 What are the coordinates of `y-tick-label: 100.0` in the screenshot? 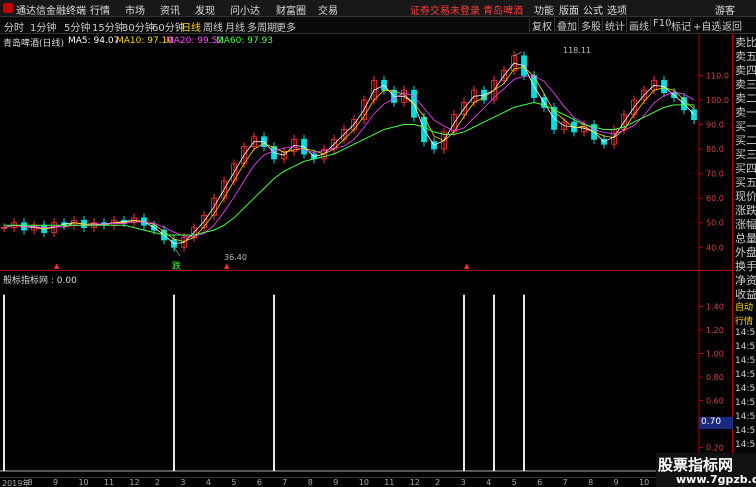 It's located at (717, 100).